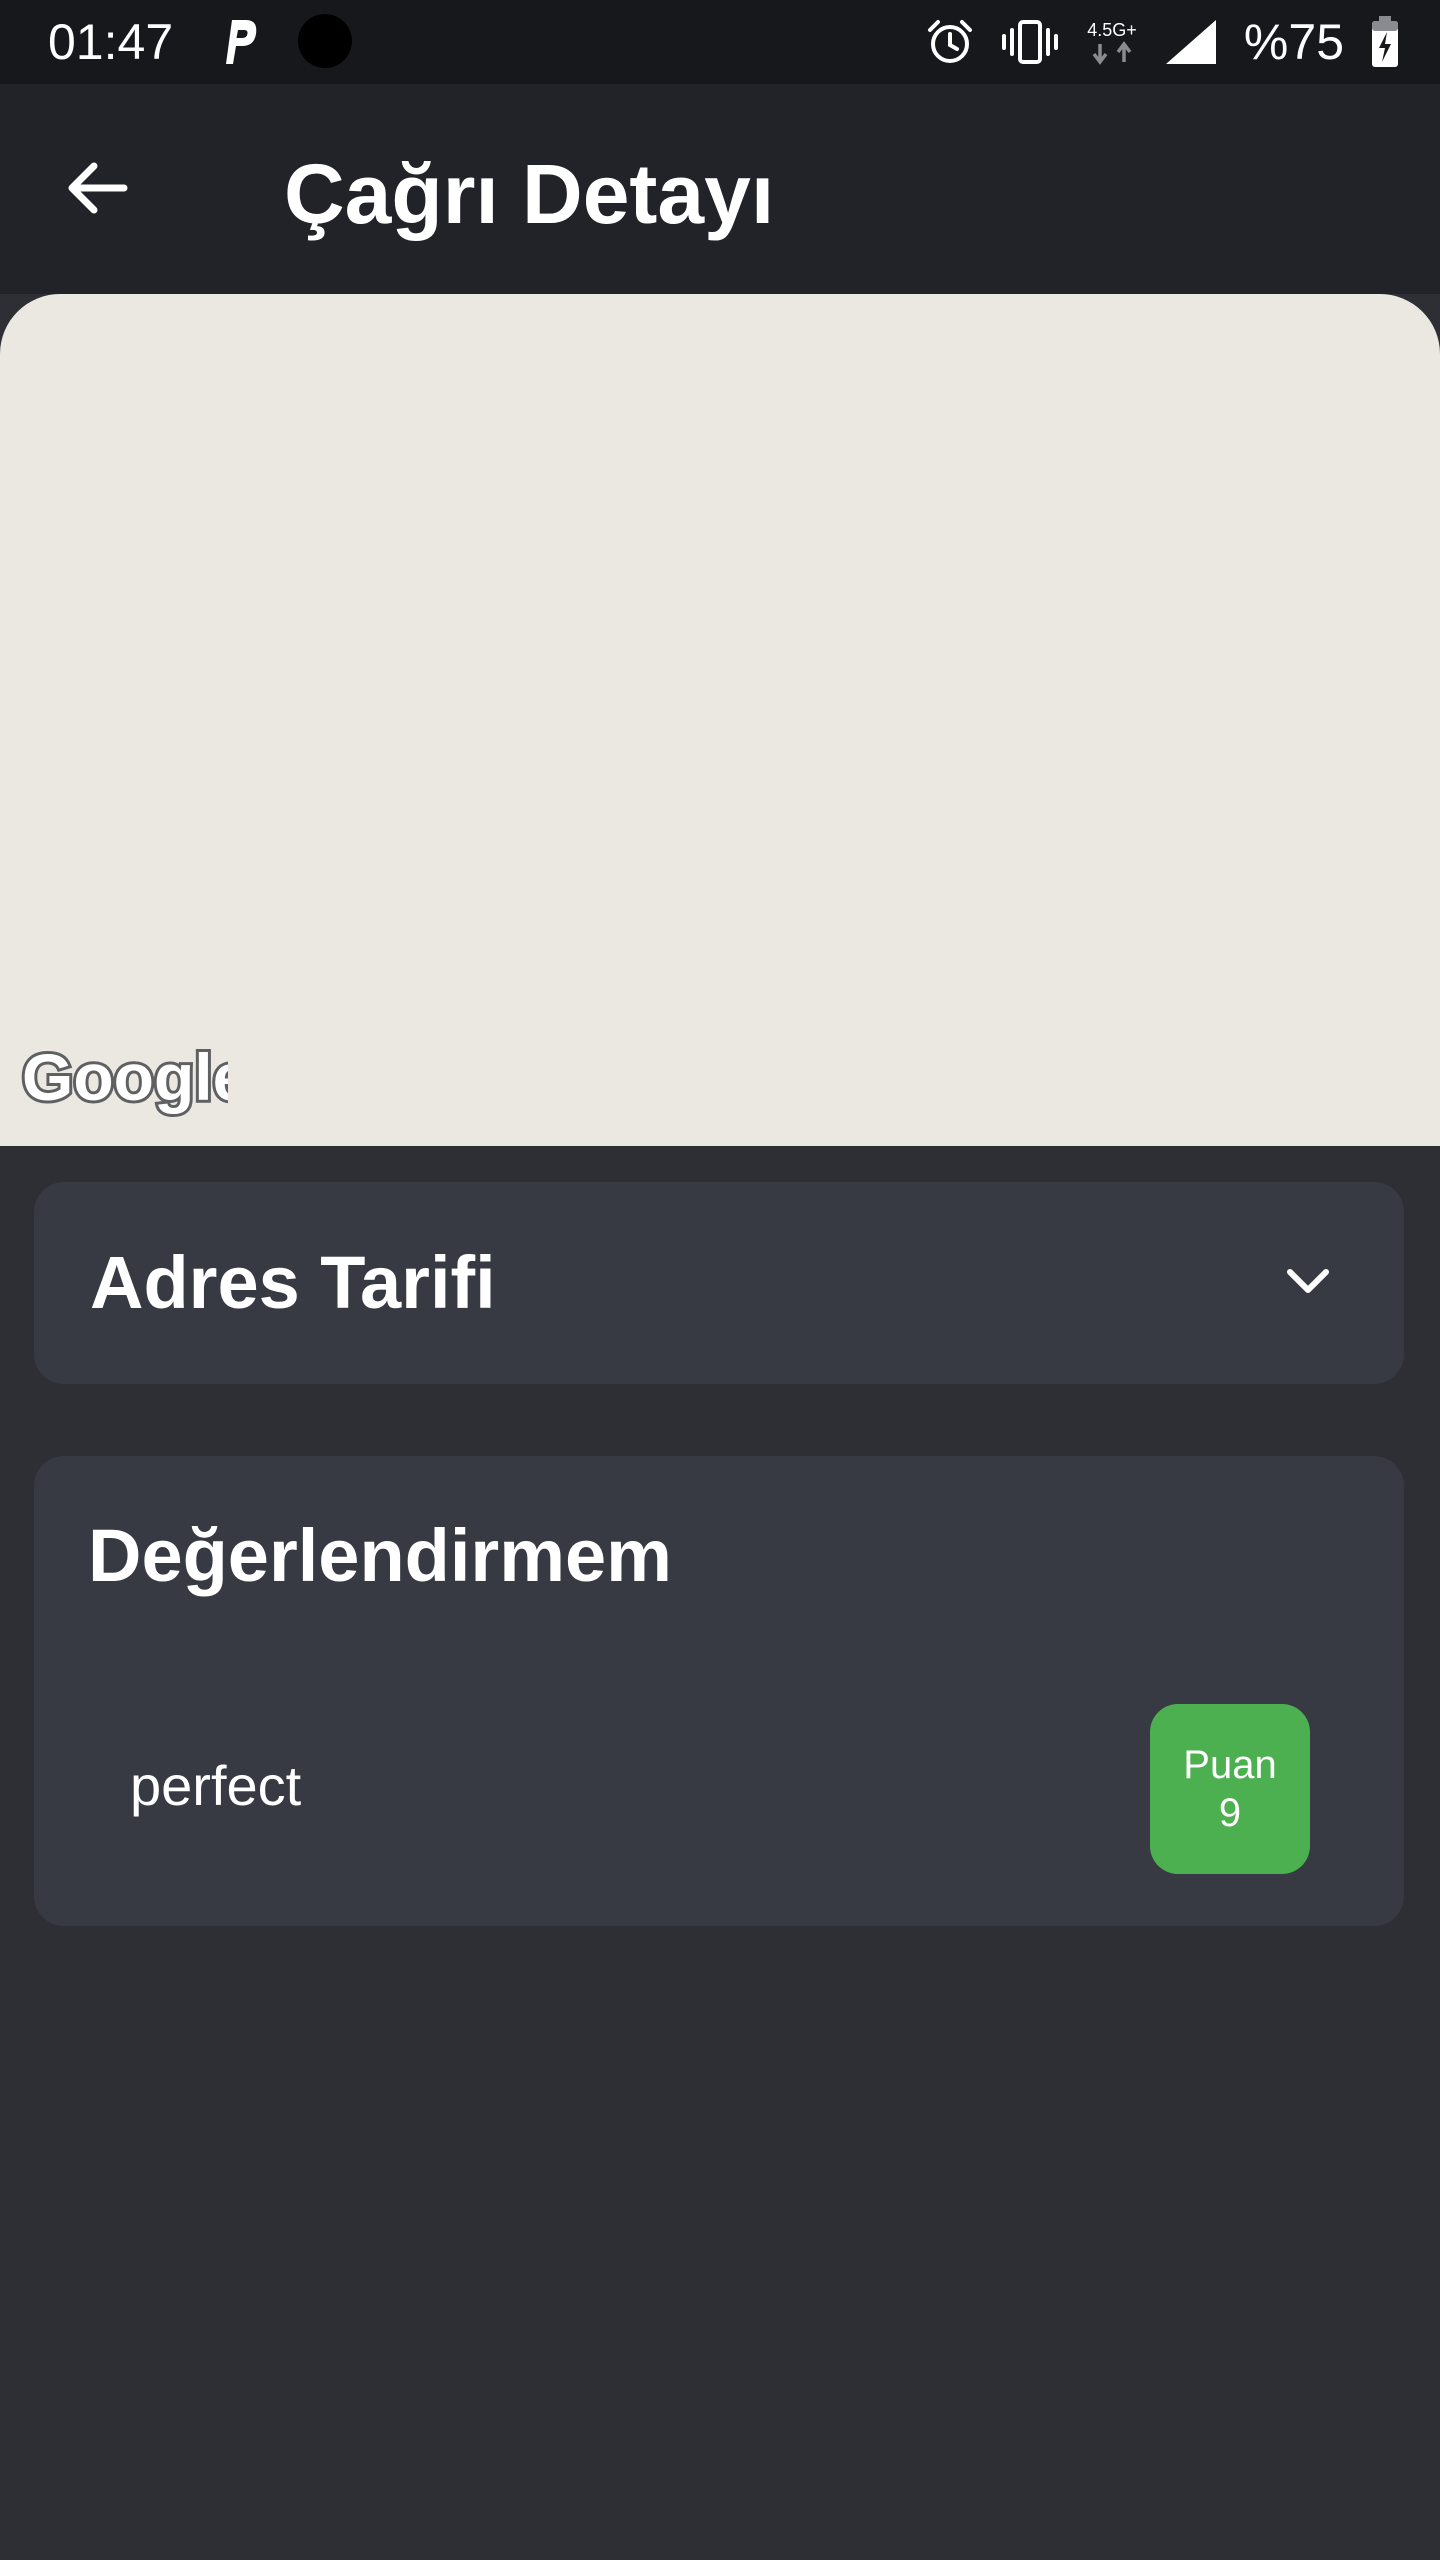  I want to click on camera-dot-icon, so click(325, 41).